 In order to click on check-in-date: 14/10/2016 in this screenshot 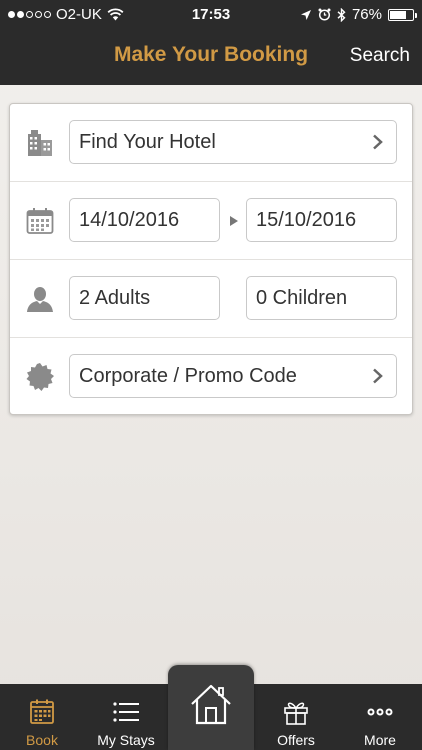, I will do `click(129, 220)`.